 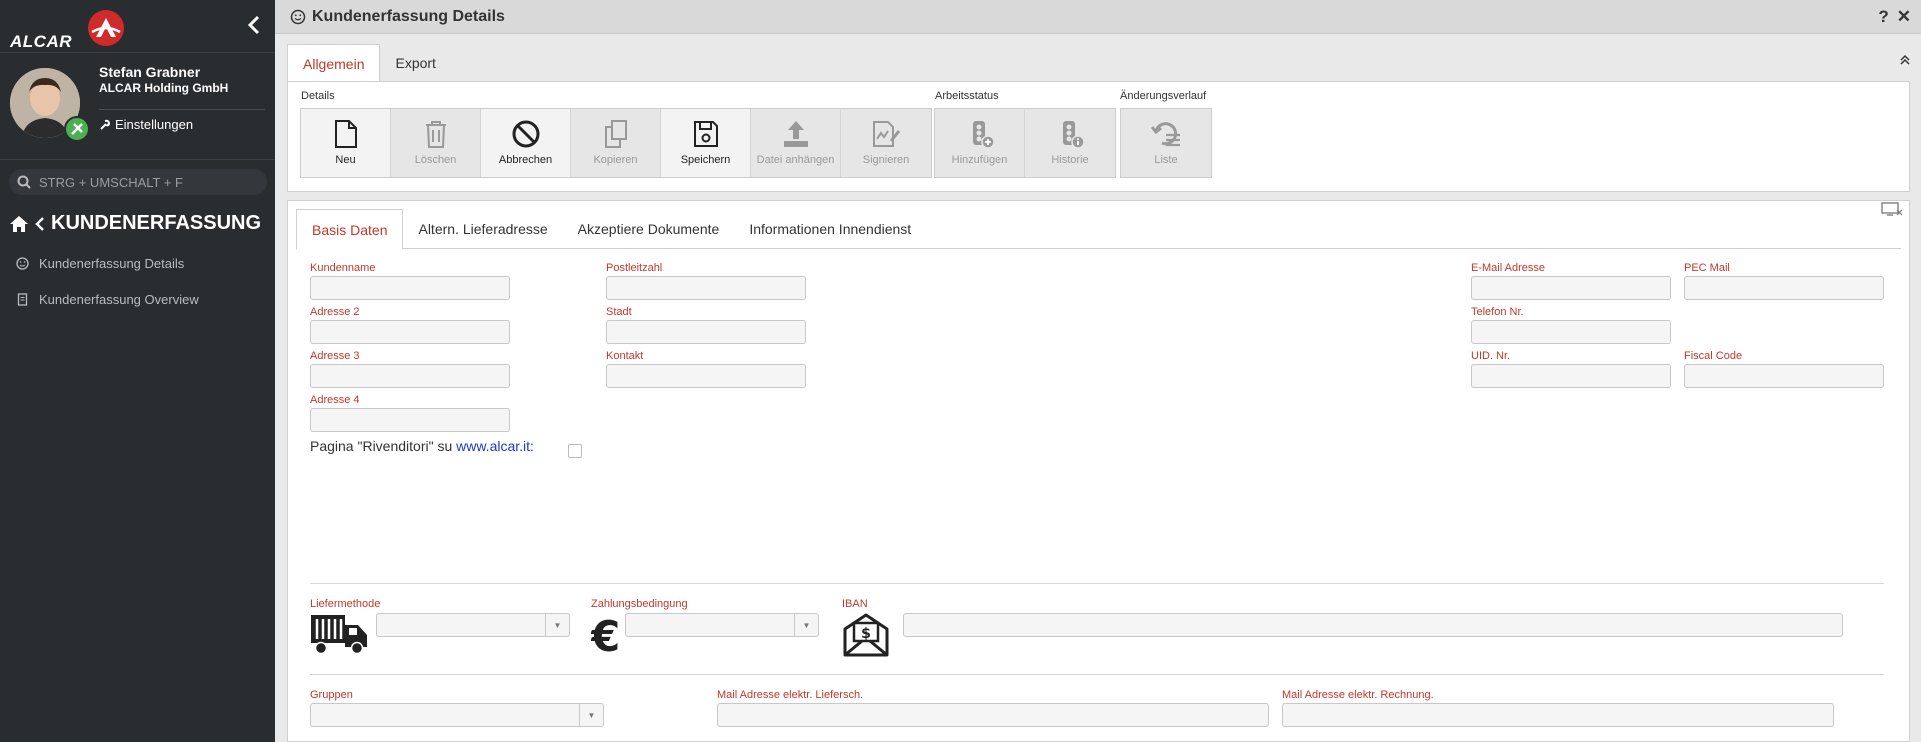 What do you see at coordinates (705, 134) in the screenshot?
I see `save-icon` at bounding box center [705, 134].